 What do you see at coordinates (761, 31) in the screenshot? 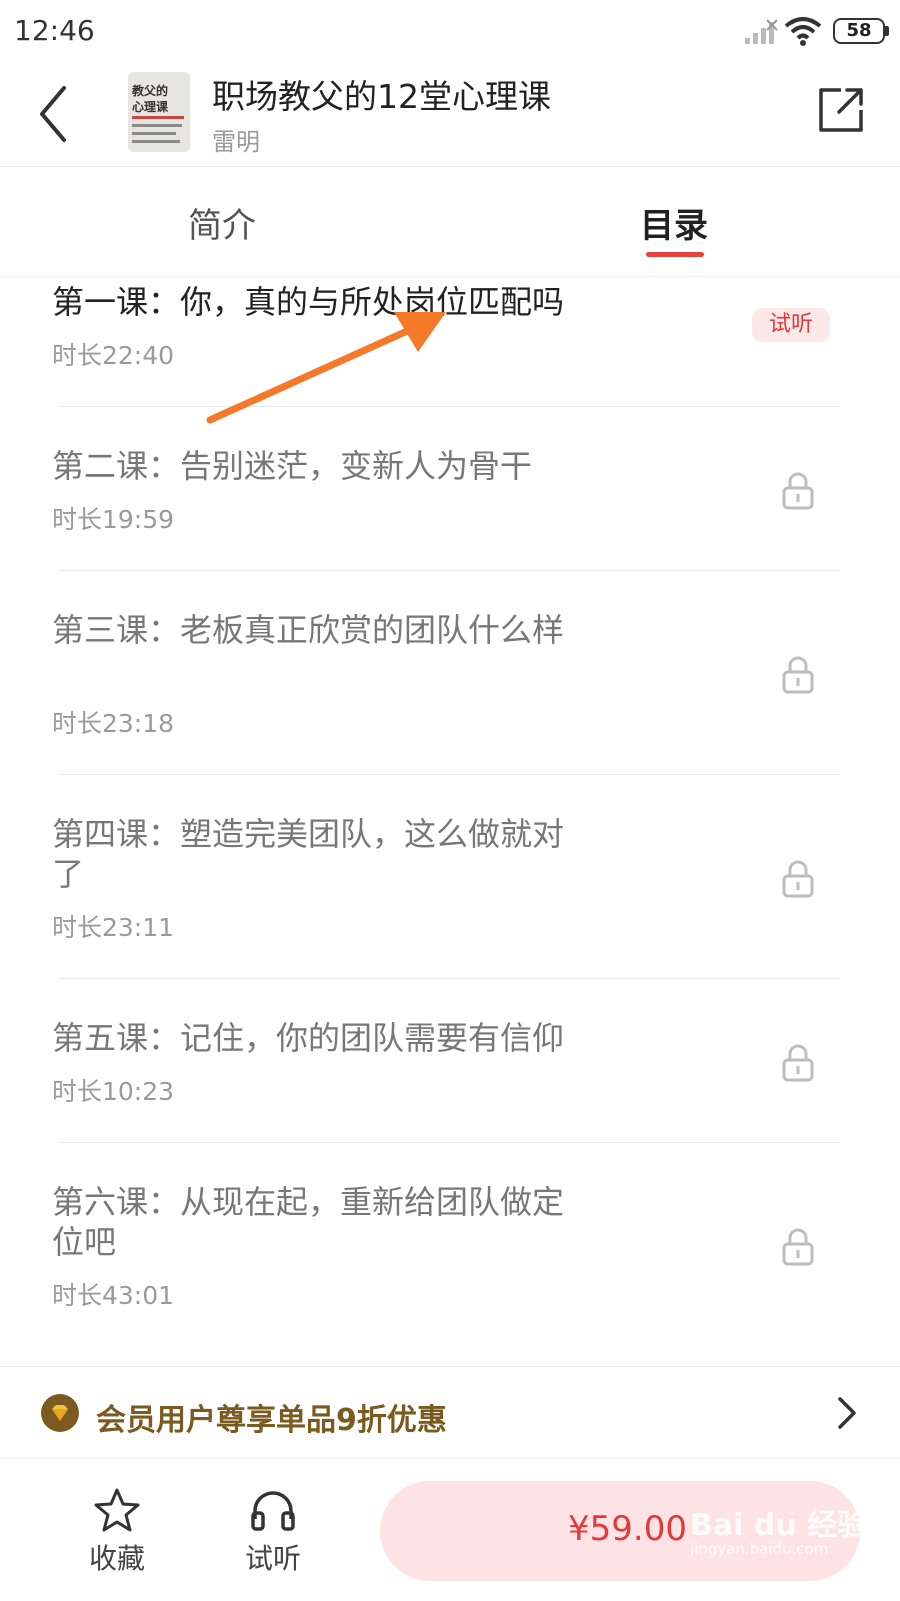
I see `signal-icon` at bounding box center [761, 31].